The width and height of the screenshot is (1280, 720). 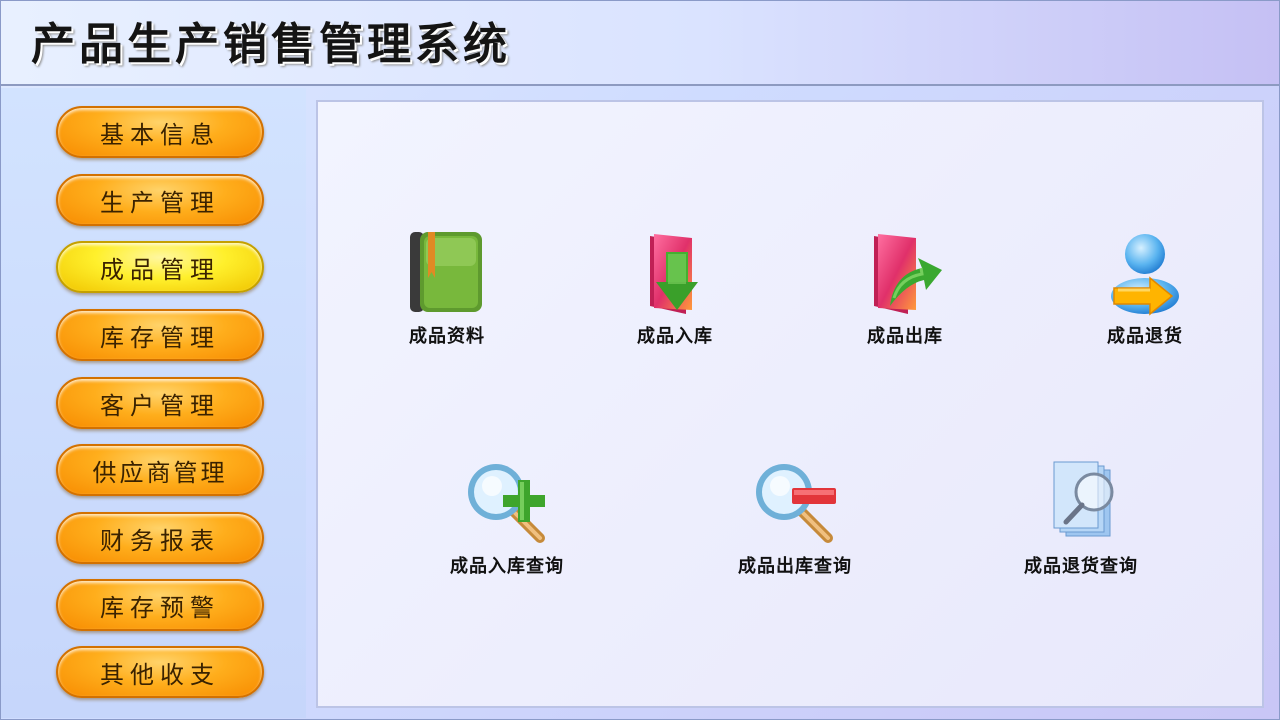 What do you see at coordinates (507, 566) in the screenshot?
I see `function-label: 成品入库查询` at bounding box center [507, 566].